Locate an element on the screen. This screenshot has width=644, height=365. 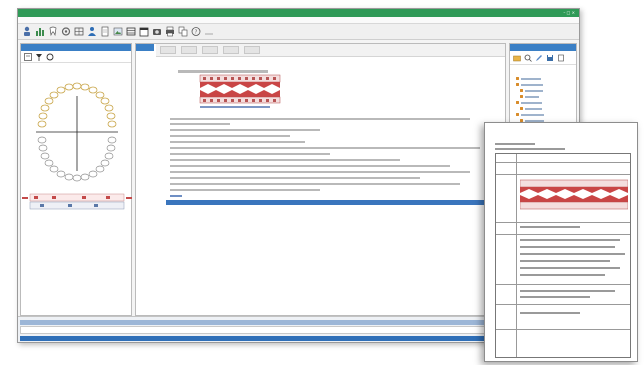
window-controls: – □ × is located at coordinates (569, 13).